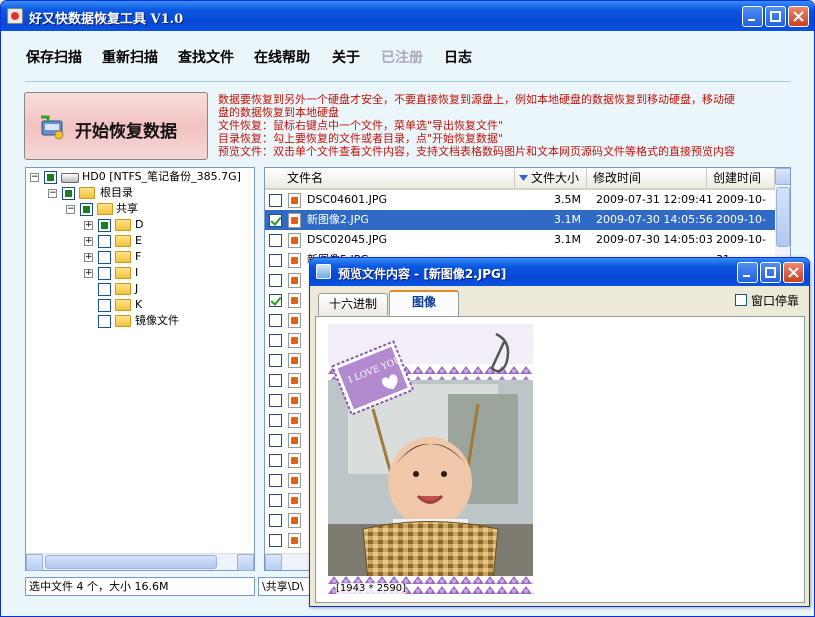  What do you see at coordinates (746, 276) in the screenshot?
I see `minimize-icon` at bounding box center [746, 276].